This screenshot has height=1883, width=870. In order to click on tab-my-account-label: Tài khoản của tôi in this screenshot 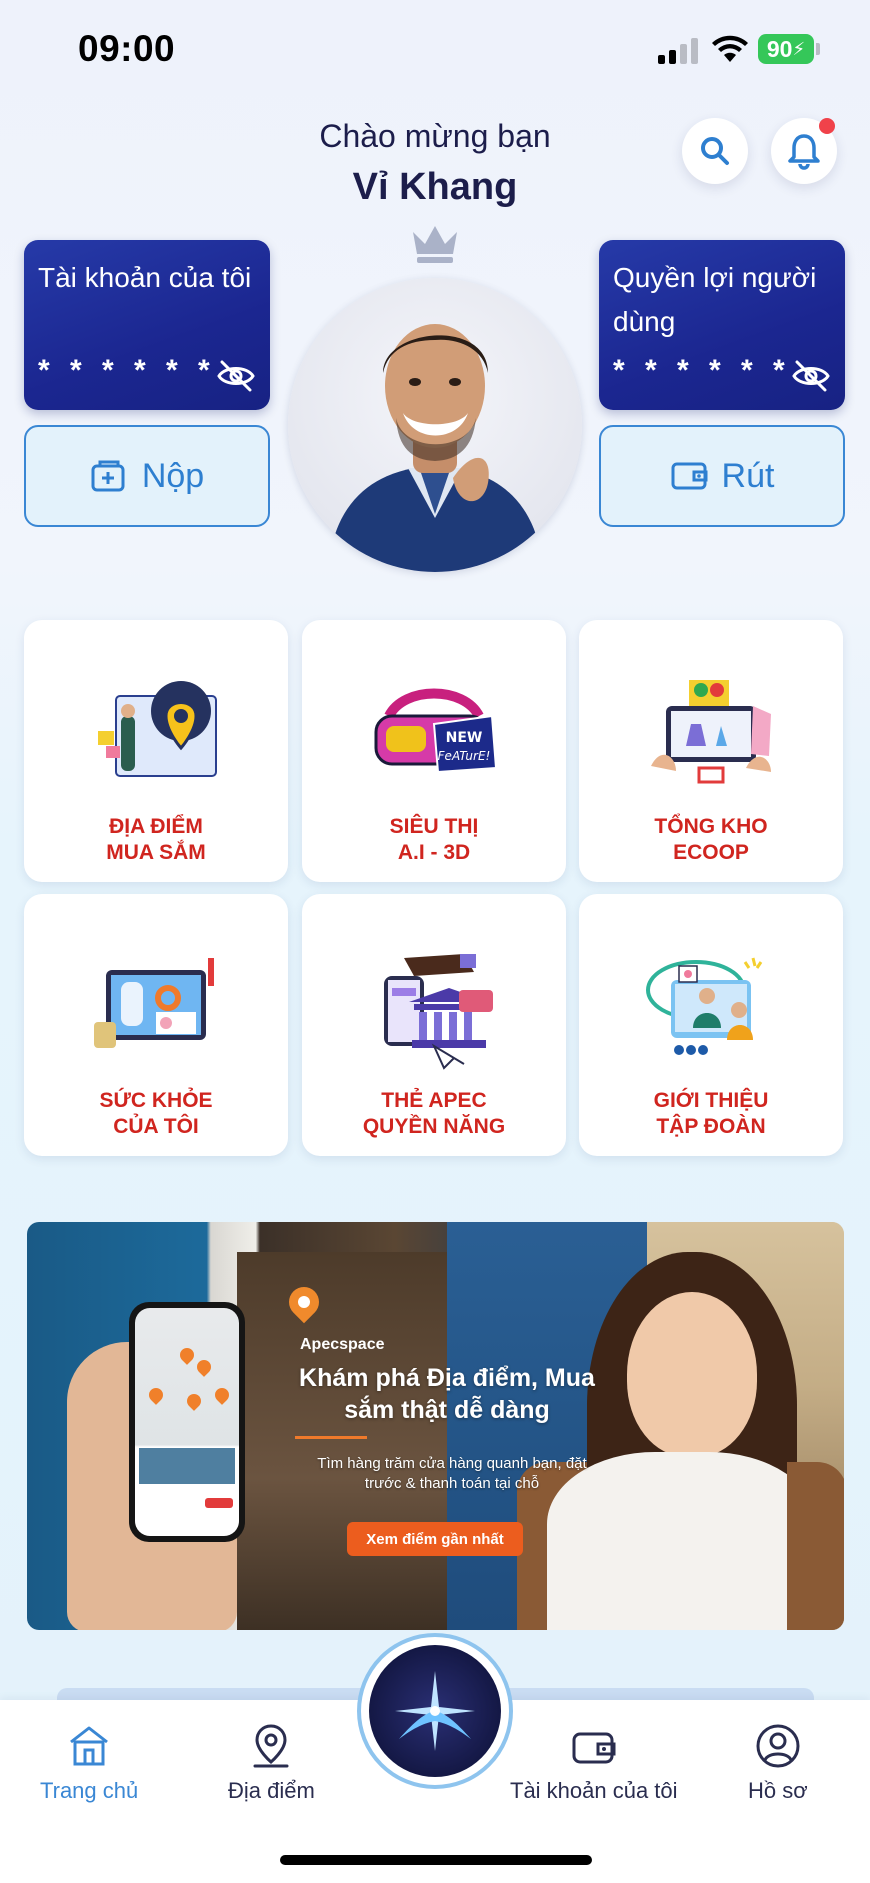, I will do `click(594, 1790)`.